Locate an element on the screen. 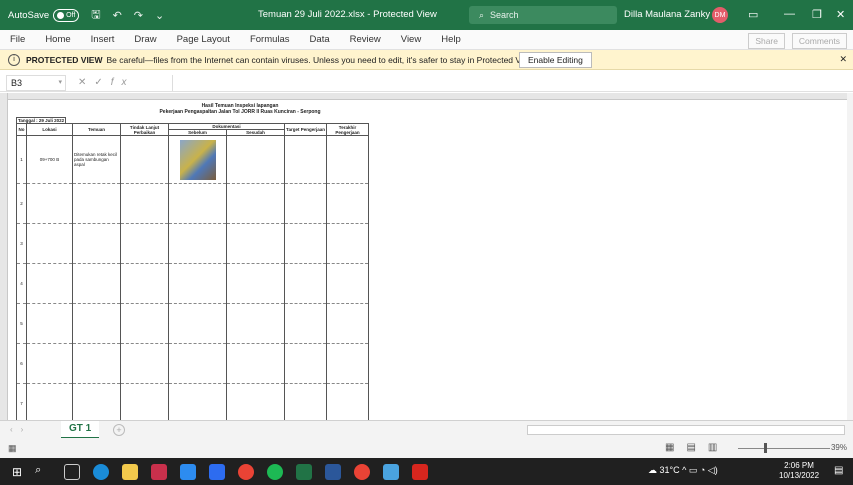 The height and width of the screenshot is (485, 853). menu-item-file: File is located at coordinates (17, 39).